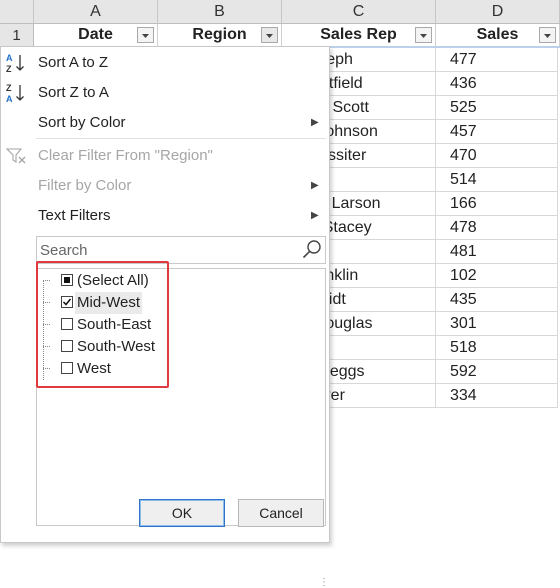 The image size is (560, 588). I want to click on header-label-sales-rep: Sales Rep, so click(358, 34).